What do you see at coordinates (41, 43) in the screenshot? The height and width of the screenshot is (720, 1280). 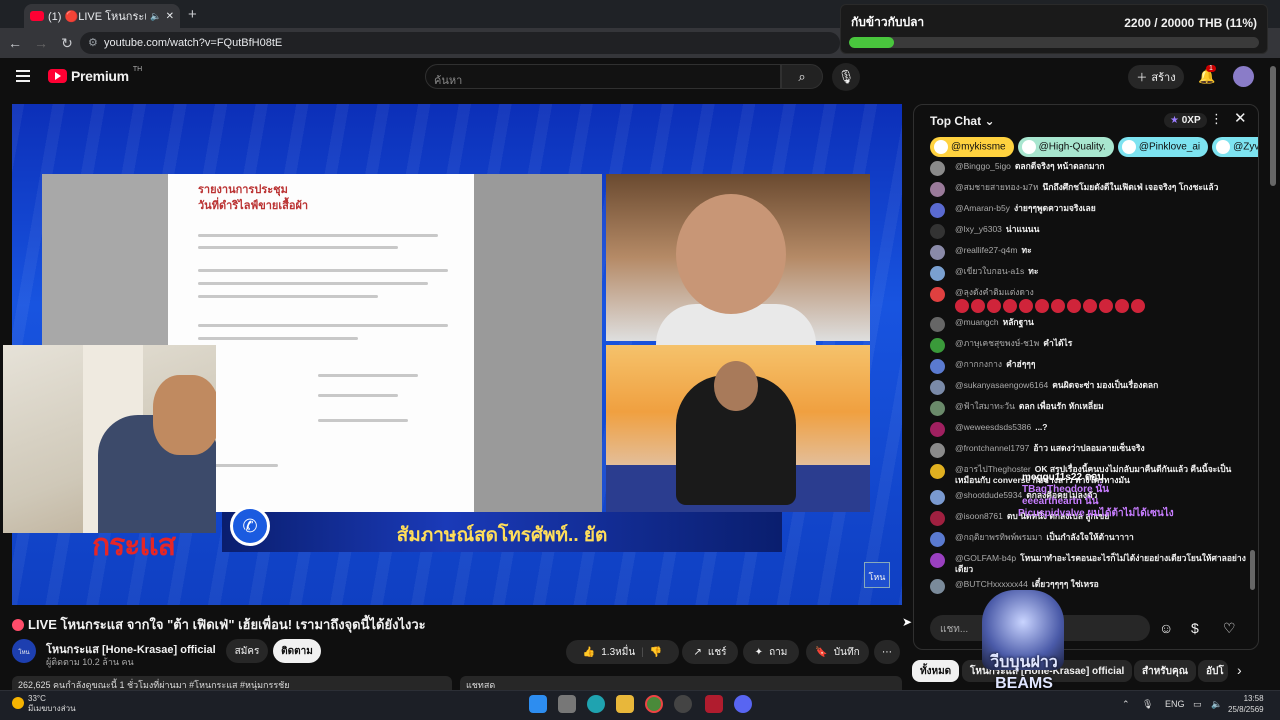 I see `forward-icon: →` at bounding box center [41, 43].